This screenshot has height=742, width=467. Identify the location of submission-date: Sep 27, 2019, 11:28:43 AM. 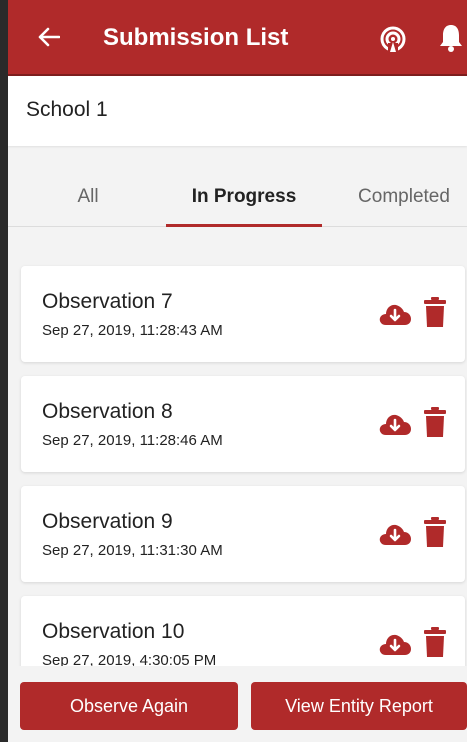
(132, 330).